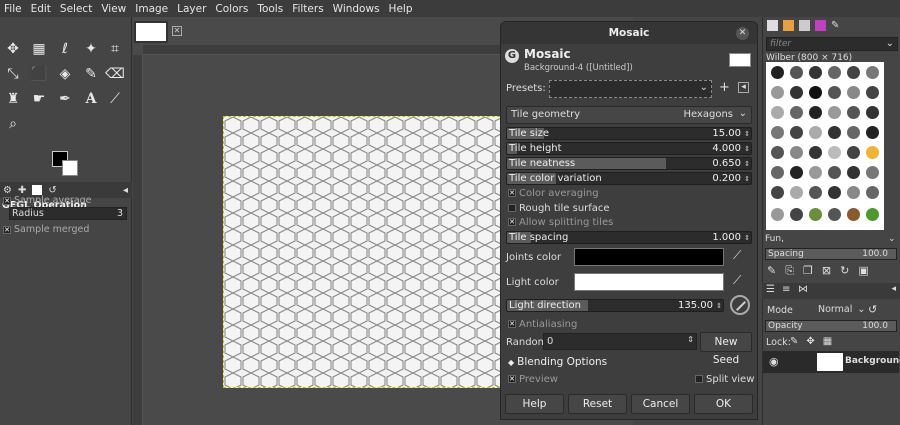 Image resolution: width=900 pixels, height=425 pixels. I want to click on lock-alpha-icon: ▦, so click(827, 341).